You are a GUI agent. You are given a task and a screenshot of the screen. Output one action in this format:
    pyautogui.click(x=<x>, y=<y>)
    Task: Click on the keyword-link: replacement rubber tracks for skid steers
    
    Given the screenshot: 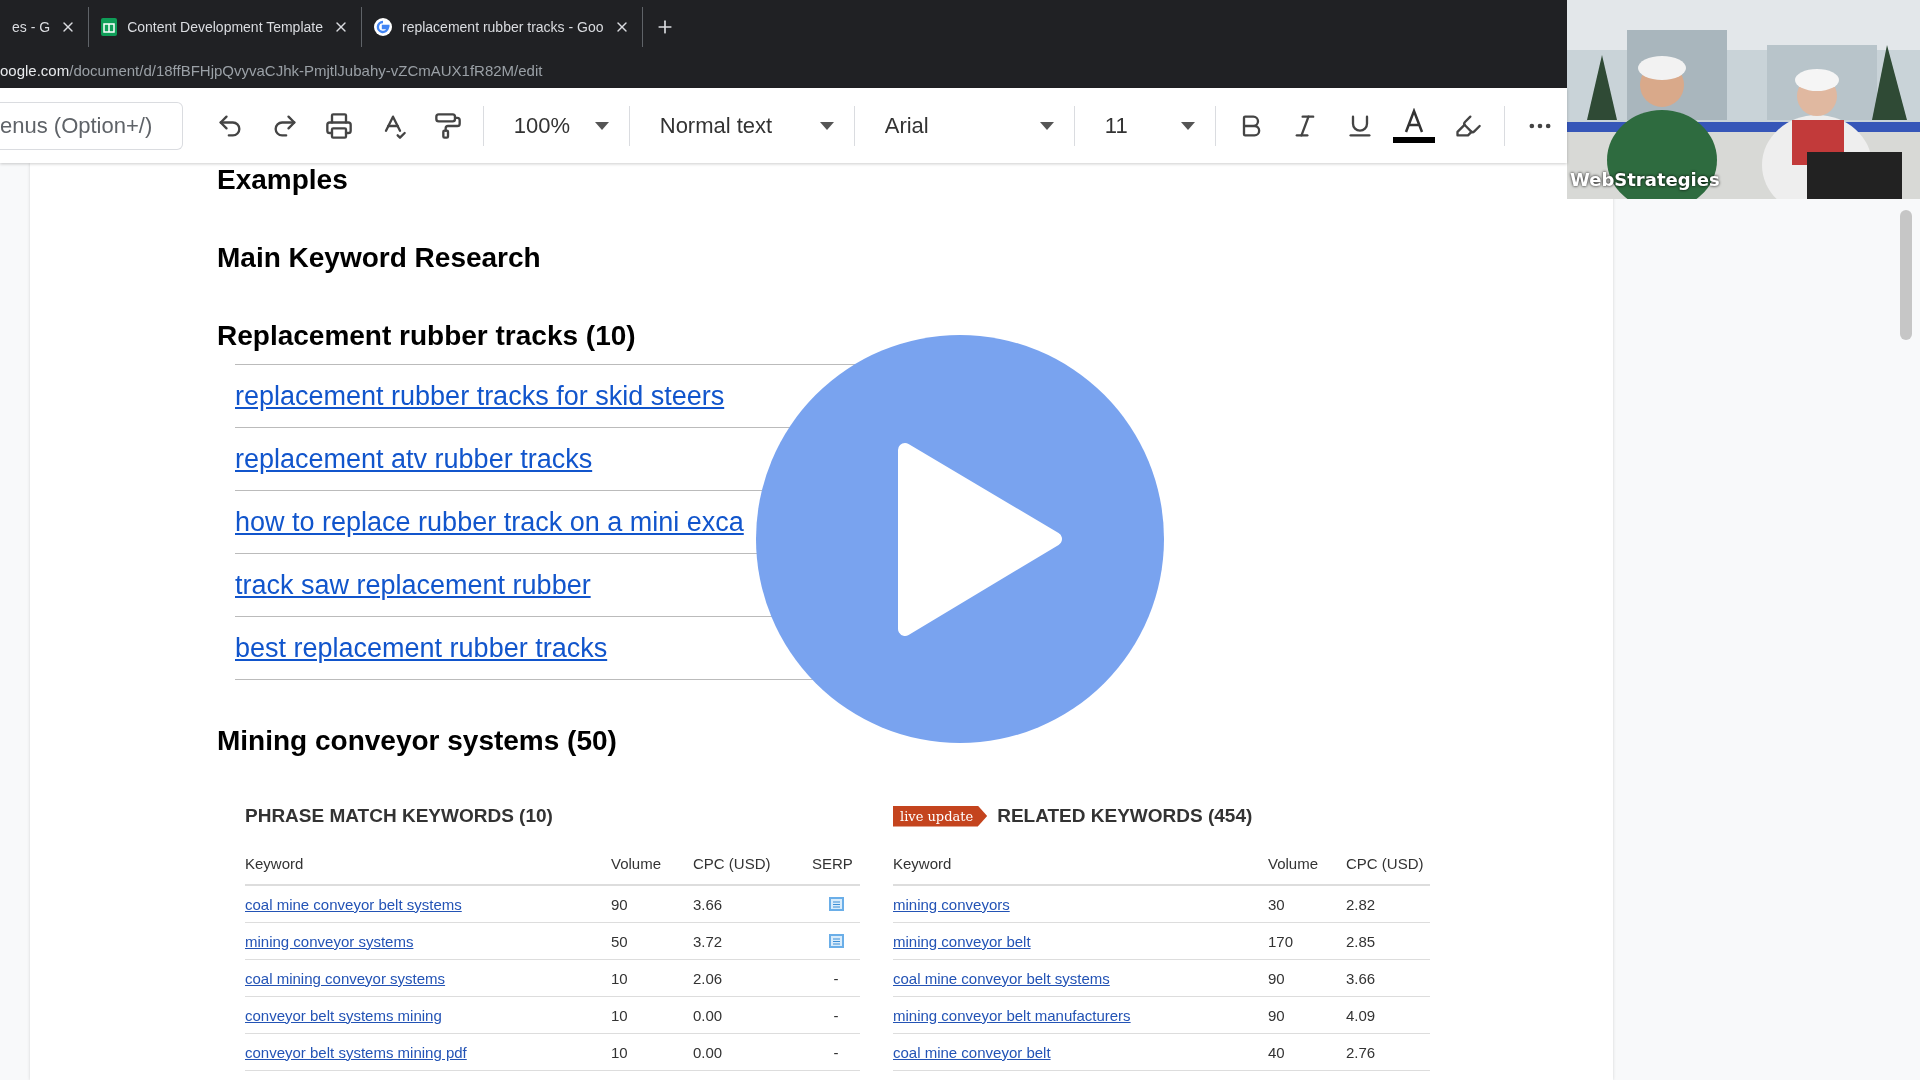 What is the action you would take?
    pyautogui.click(x=480, y=396)
    